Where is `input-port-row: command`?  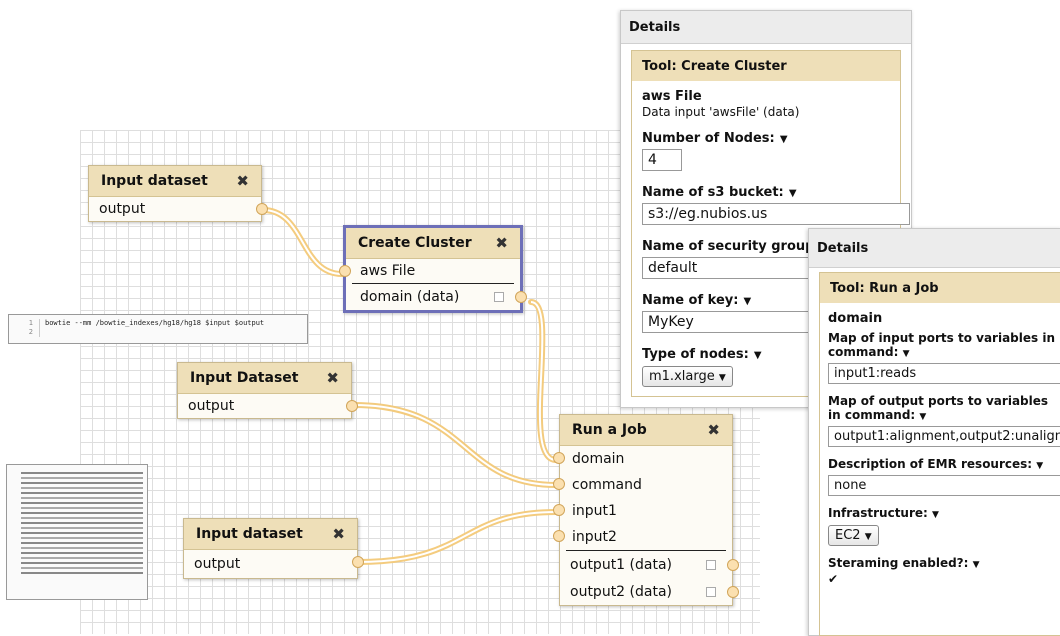 input-port-row: command is located at coordinates (642, 485).